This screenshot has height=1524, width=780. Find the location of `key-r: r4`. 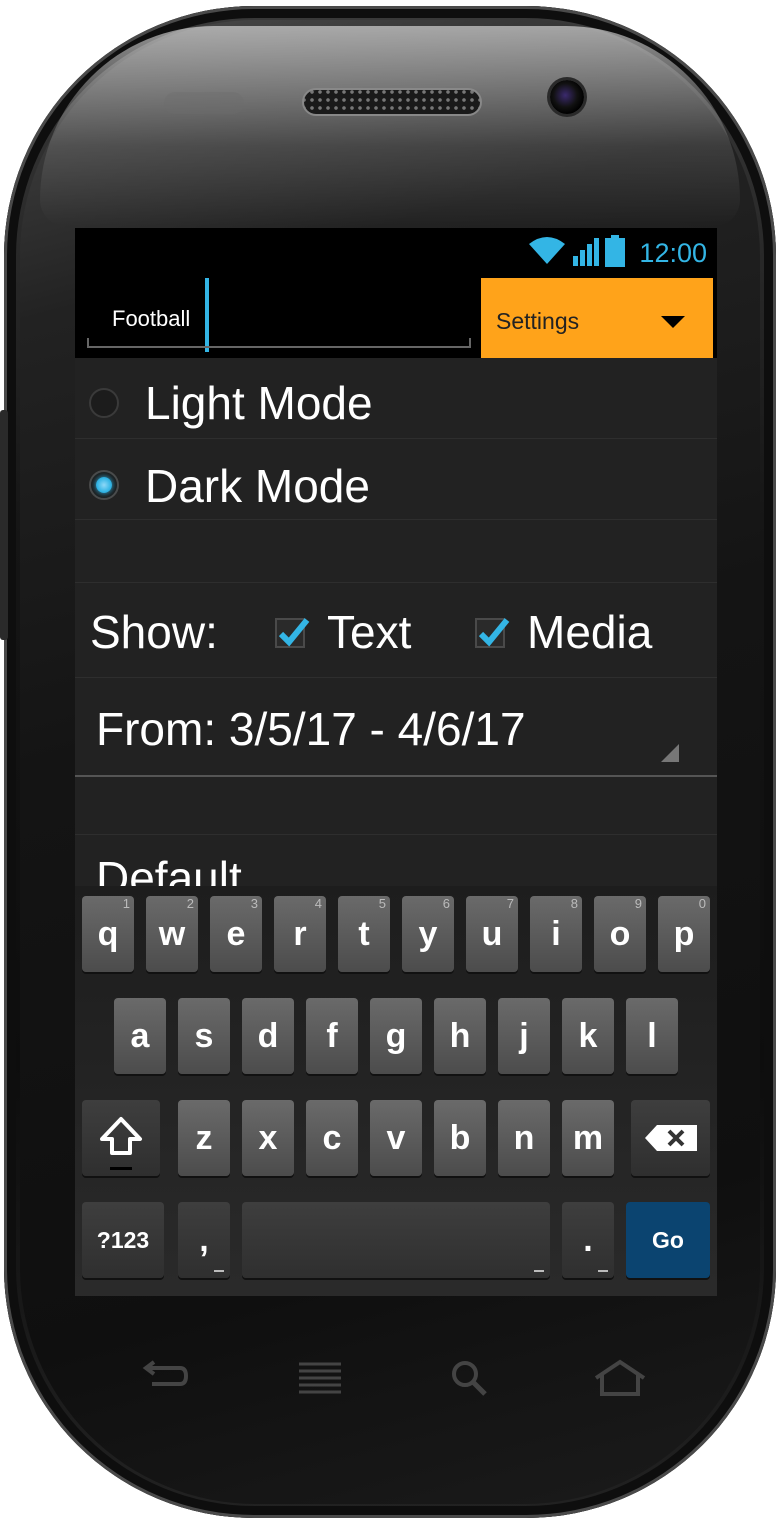

key-r: r4 is located at coordinates (300, 934).